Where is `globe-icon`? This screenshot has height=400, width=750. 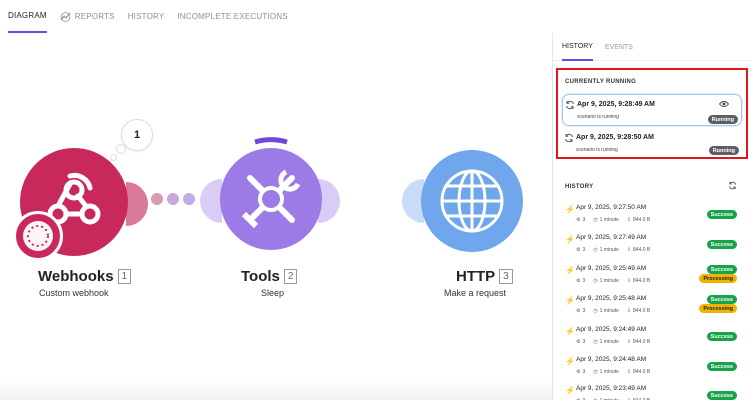
globe-icon is located at coordinates (472, 201).